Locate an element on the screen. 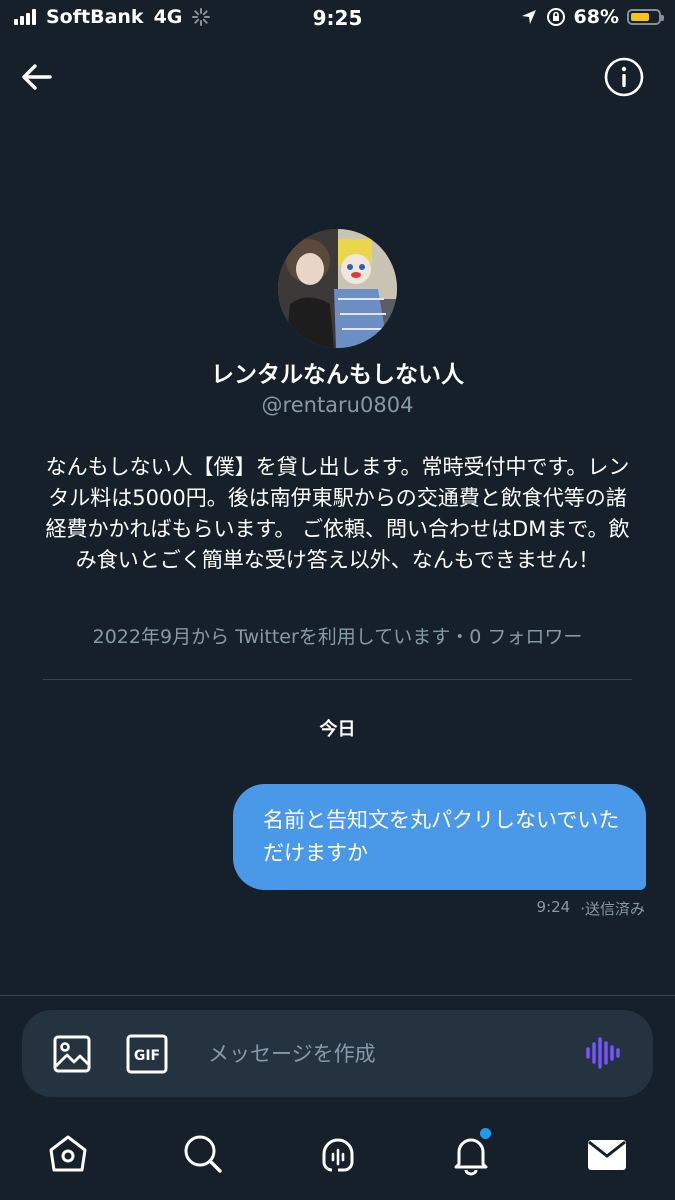  search-icon is located at coordinates (203, 1154).